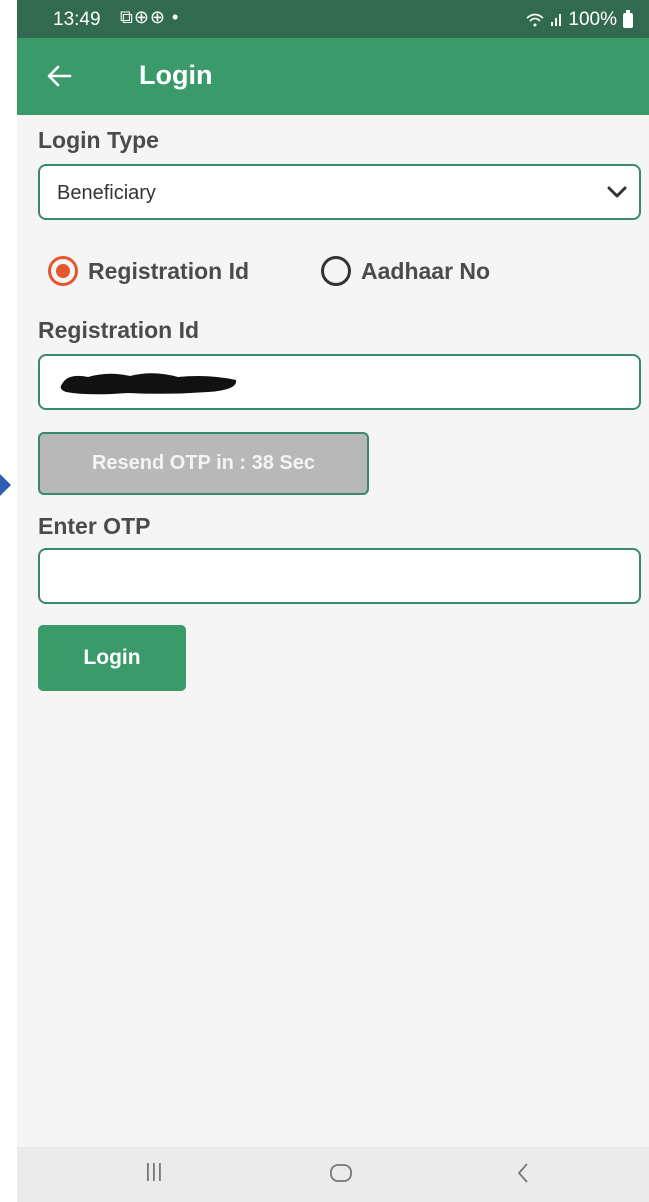  What do you see at coordinates (535, 20) in the screenshot?
I see `wifi-icon` at bounding box center [535, 20].